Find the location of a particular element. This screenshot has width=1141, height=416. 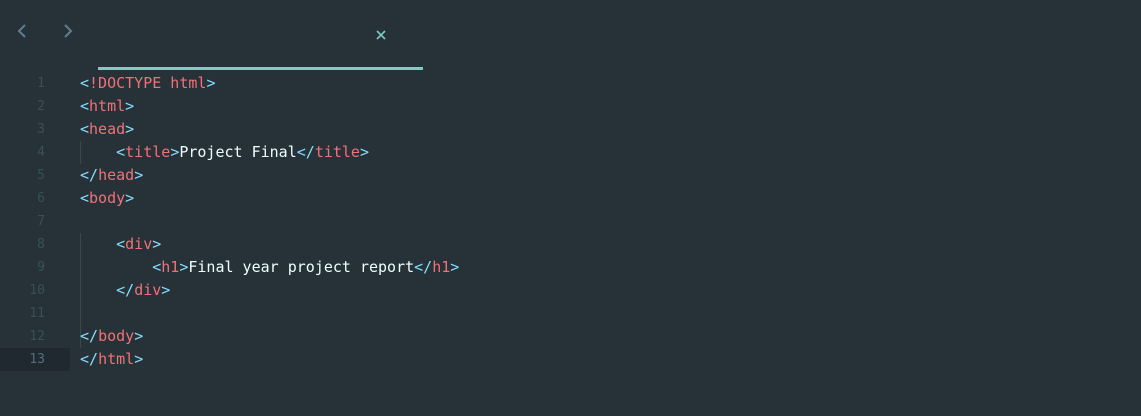

line-number: 9 is located at coordinates (41, 267).